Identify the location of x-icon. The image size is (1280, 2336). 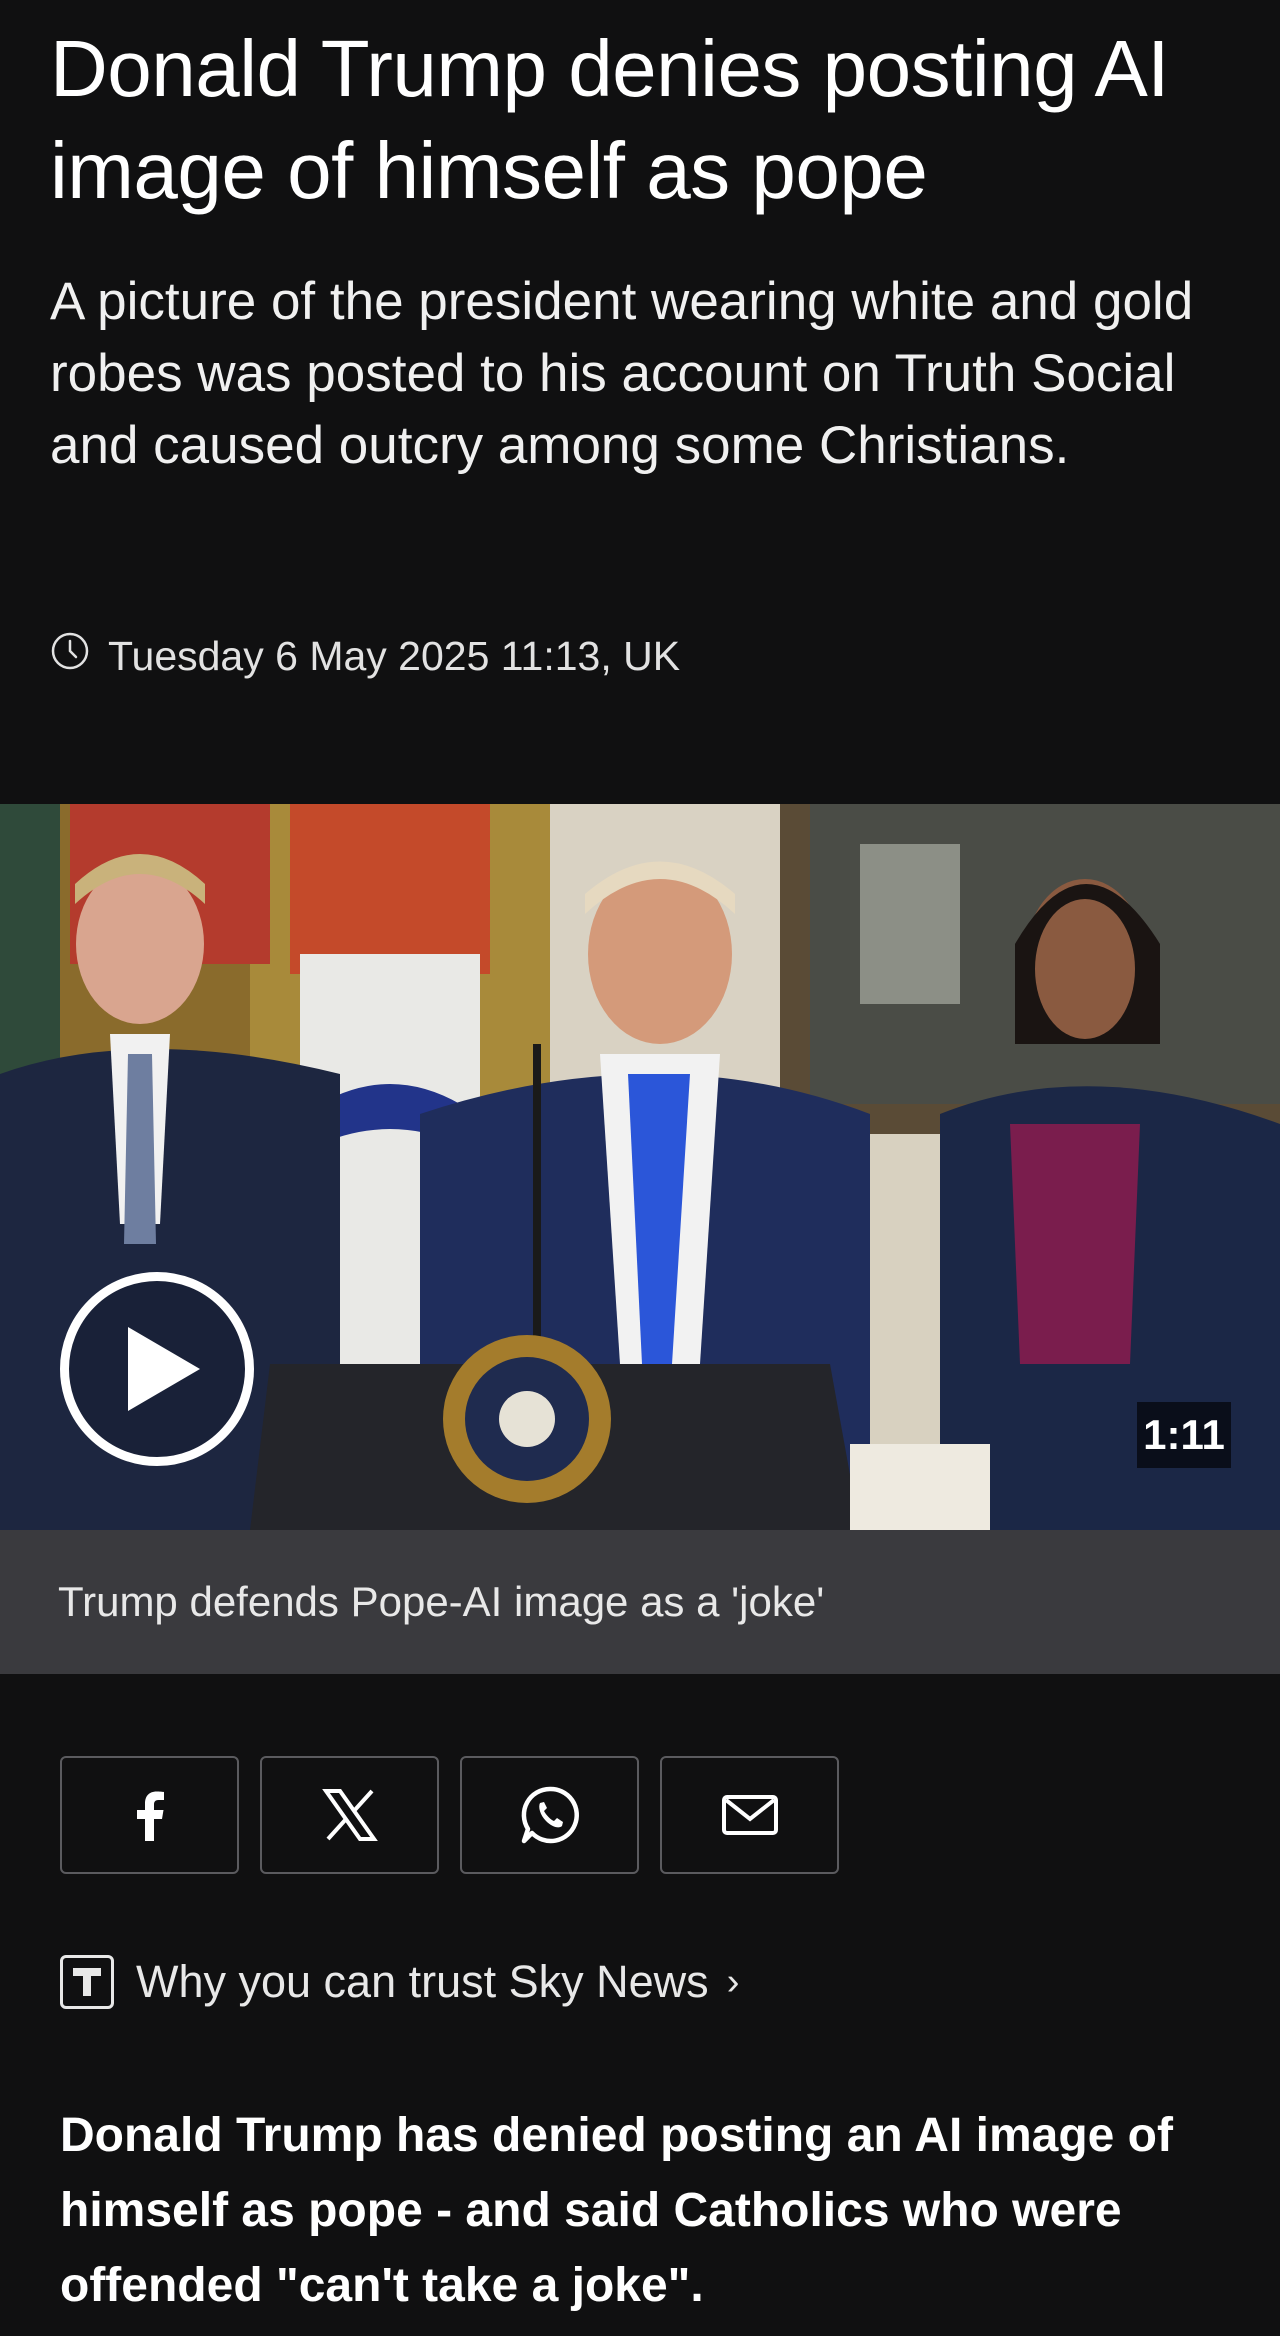
(349, 1815).